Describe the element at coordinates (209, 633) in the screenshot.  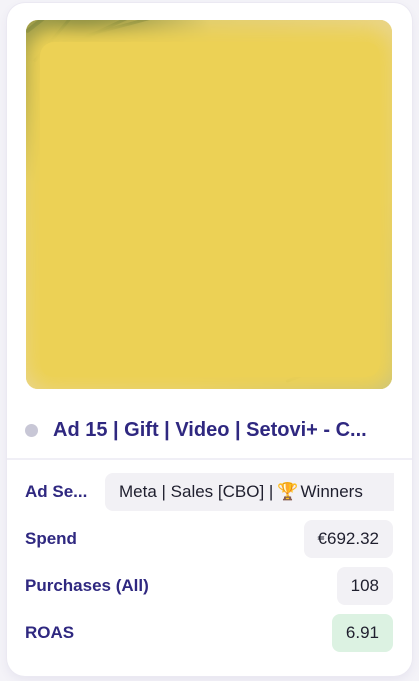
I see `roas-row: ROAS 6.91` at that location.